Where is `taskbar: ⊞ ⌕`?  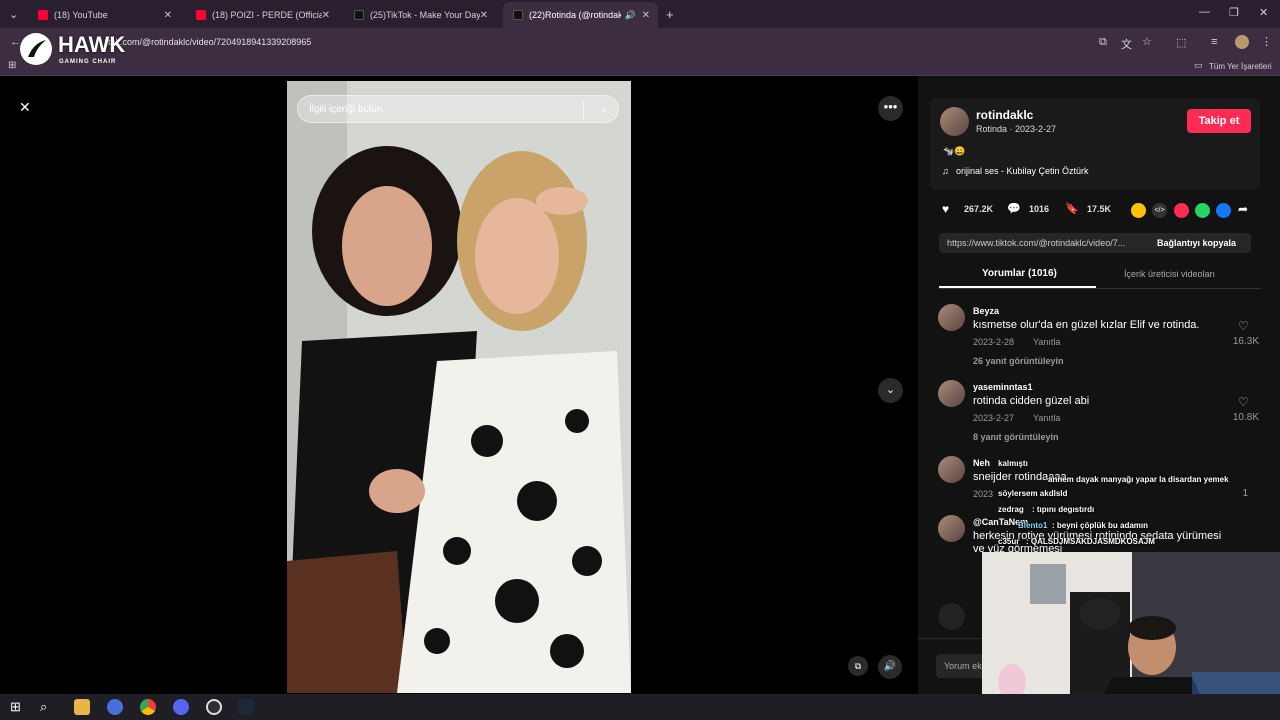
taskbar: ⊞ ⌕ is located at coordinates (640, 707).